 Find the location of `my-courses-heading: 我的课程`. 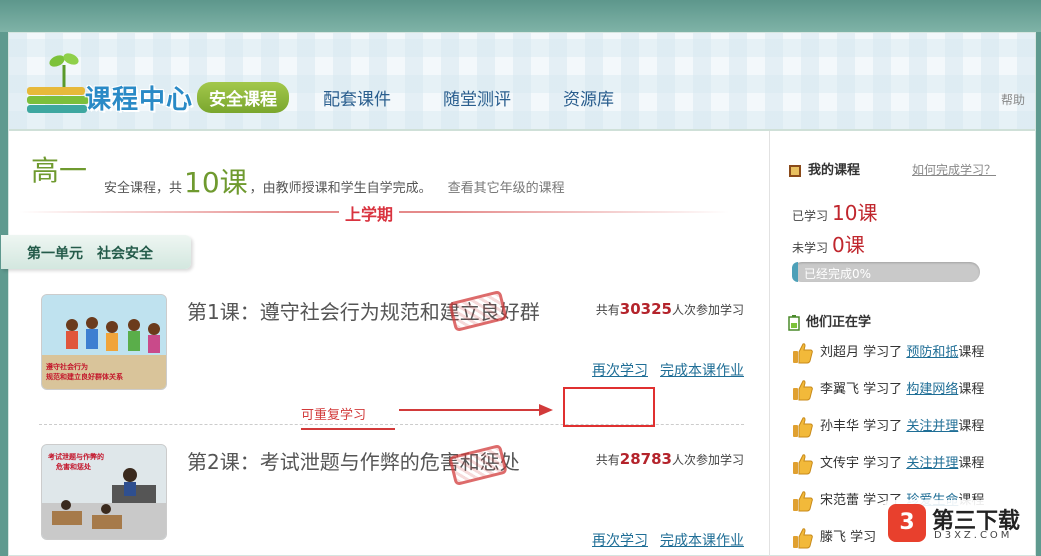

my-courses-heading: 我的课程 is located at coordinates (824, 168).